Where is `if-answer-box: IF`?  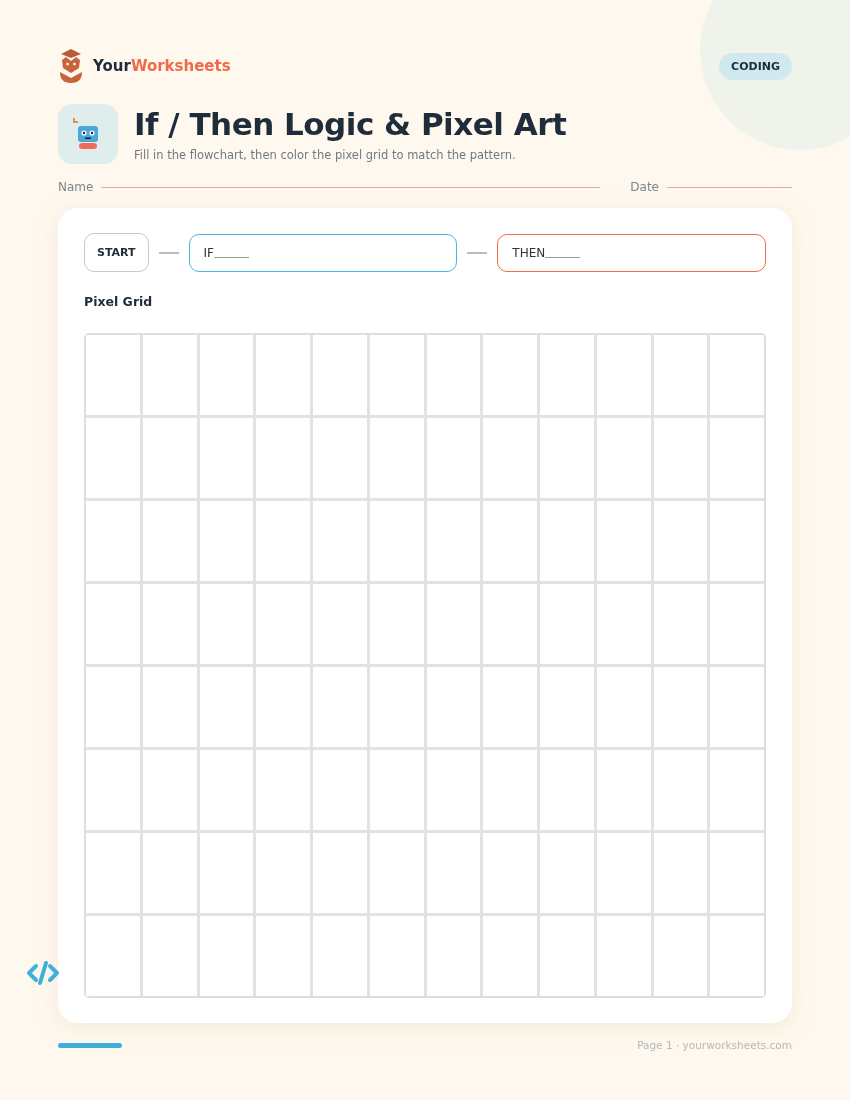 if-answer-box: IF is located at coordinates (323, 252).